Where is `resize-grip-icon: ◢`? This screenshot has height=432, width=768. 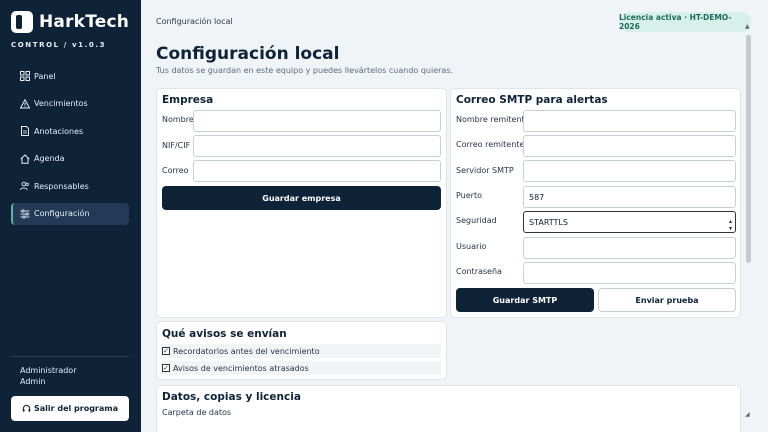
resize-grip-icon: ◢ is located at coordinates (747, 414).